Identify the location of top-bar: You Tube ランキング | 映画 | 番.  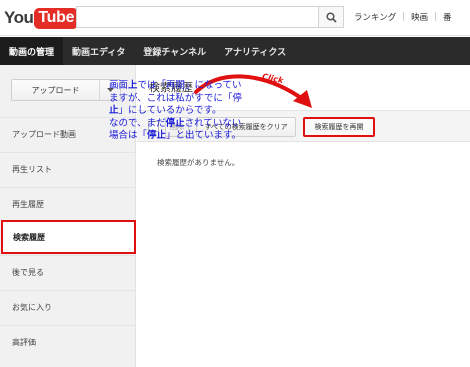
(235, 18).